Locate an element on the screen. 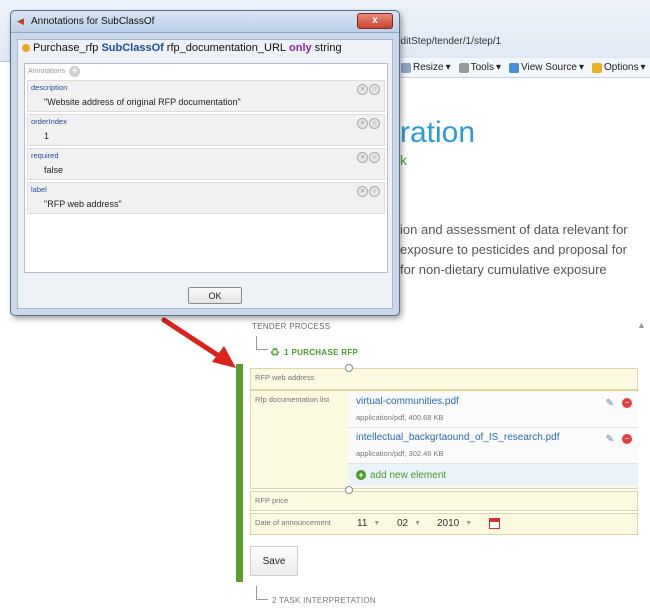 This screenshot has width=650, height=610. document-meta: application/pdf, 302.46 KB is located at coordinates (400, 453).